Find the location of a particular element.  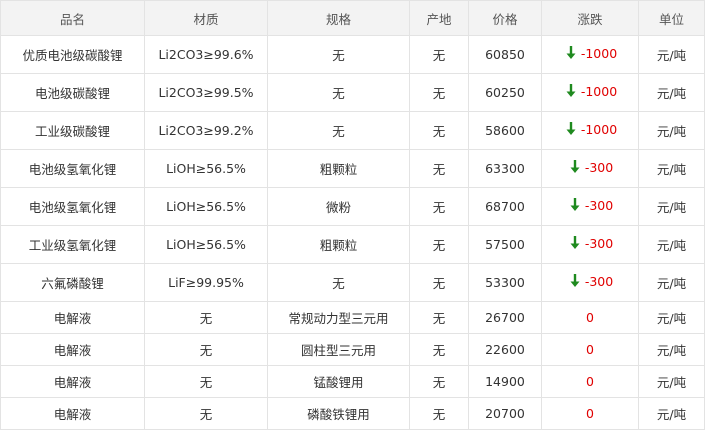

cell-material: 无 is located at coordinates (206, 413).